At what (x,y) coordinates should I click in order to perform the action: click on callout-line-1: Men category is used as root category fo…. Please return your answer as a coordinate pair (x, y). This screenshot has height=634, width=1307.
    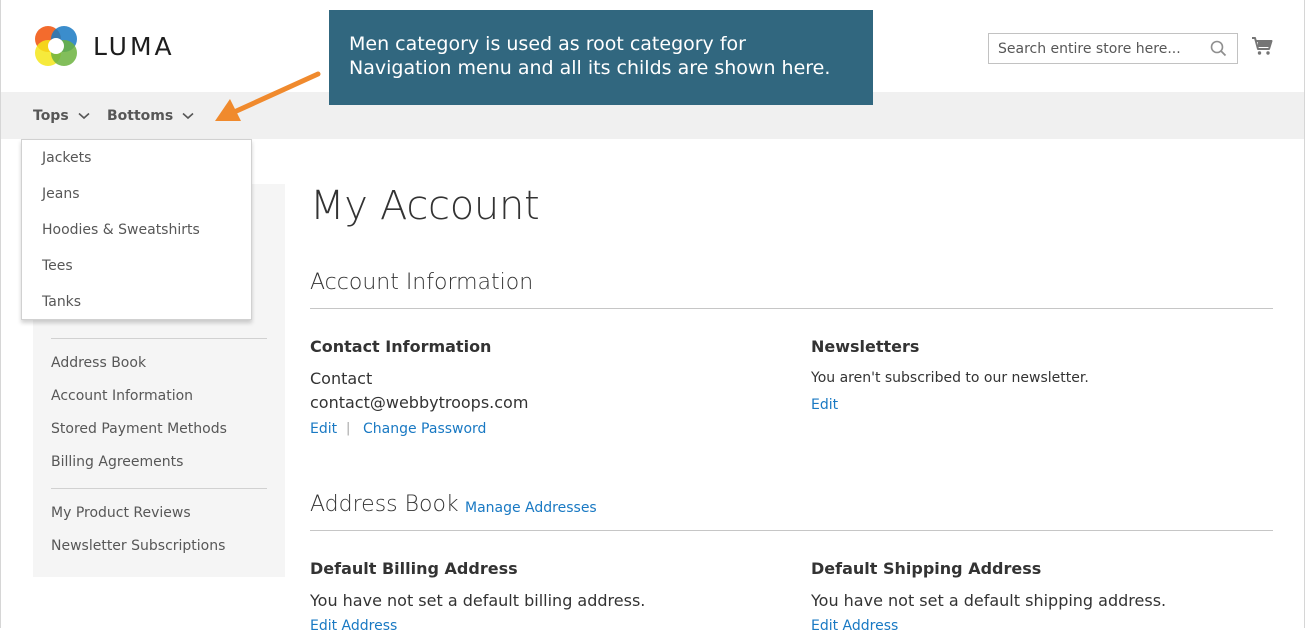
    Looking at the image, I should click on (547, 44).